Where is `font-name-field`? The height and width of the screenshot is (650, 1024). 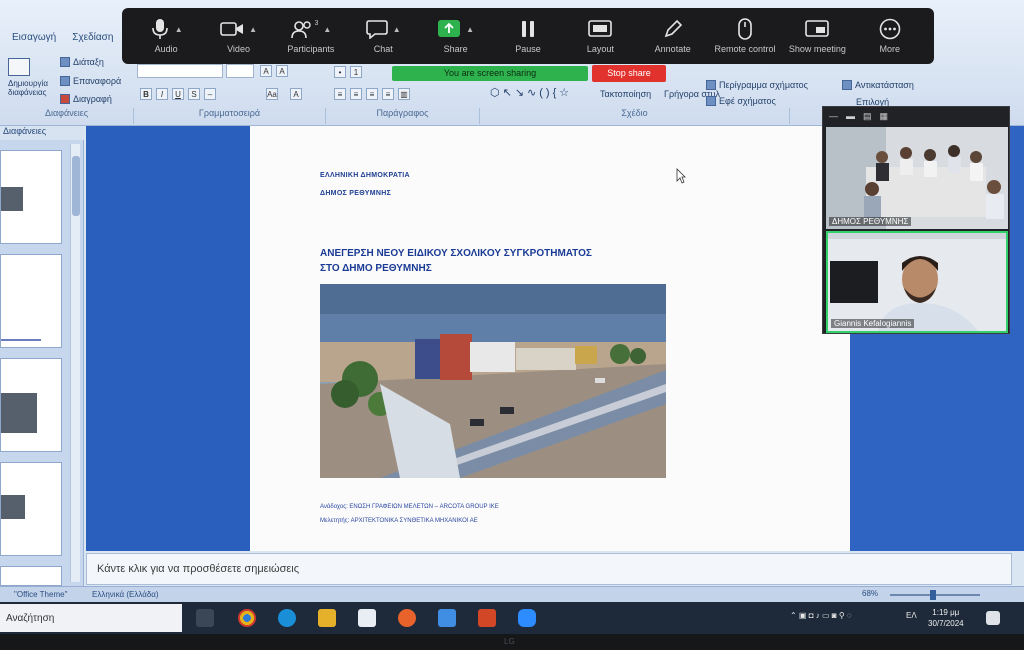
font-name-field is located at coordinates (180, 71).